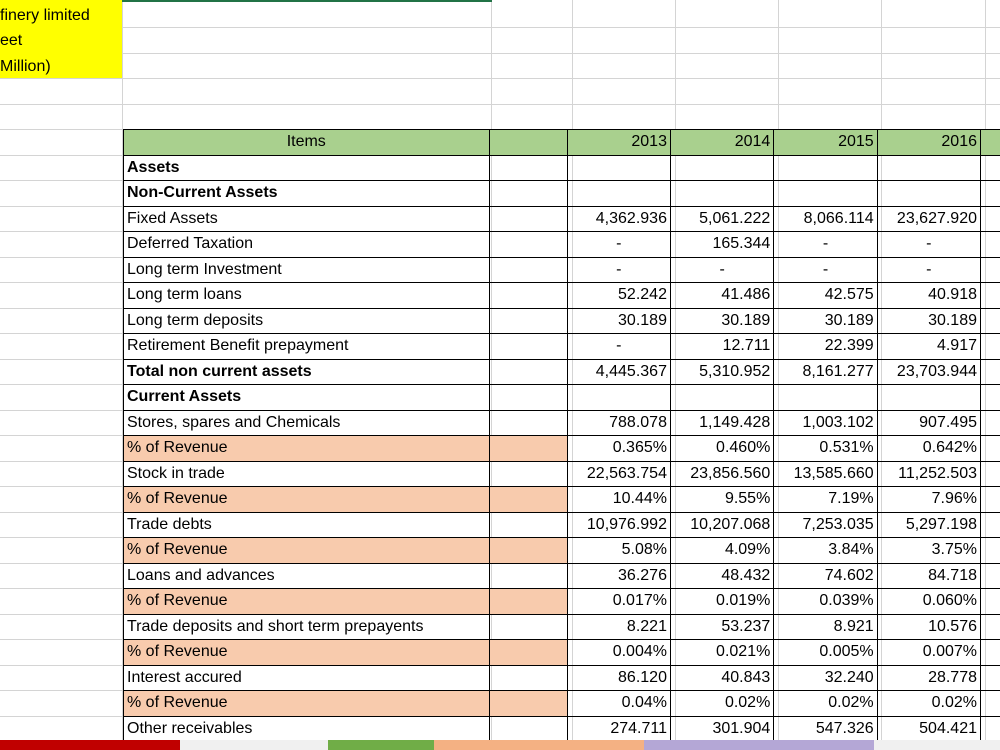 The image size is (1000, 750). I want to click on value-cell: 5,297.198, so click(929, 524).